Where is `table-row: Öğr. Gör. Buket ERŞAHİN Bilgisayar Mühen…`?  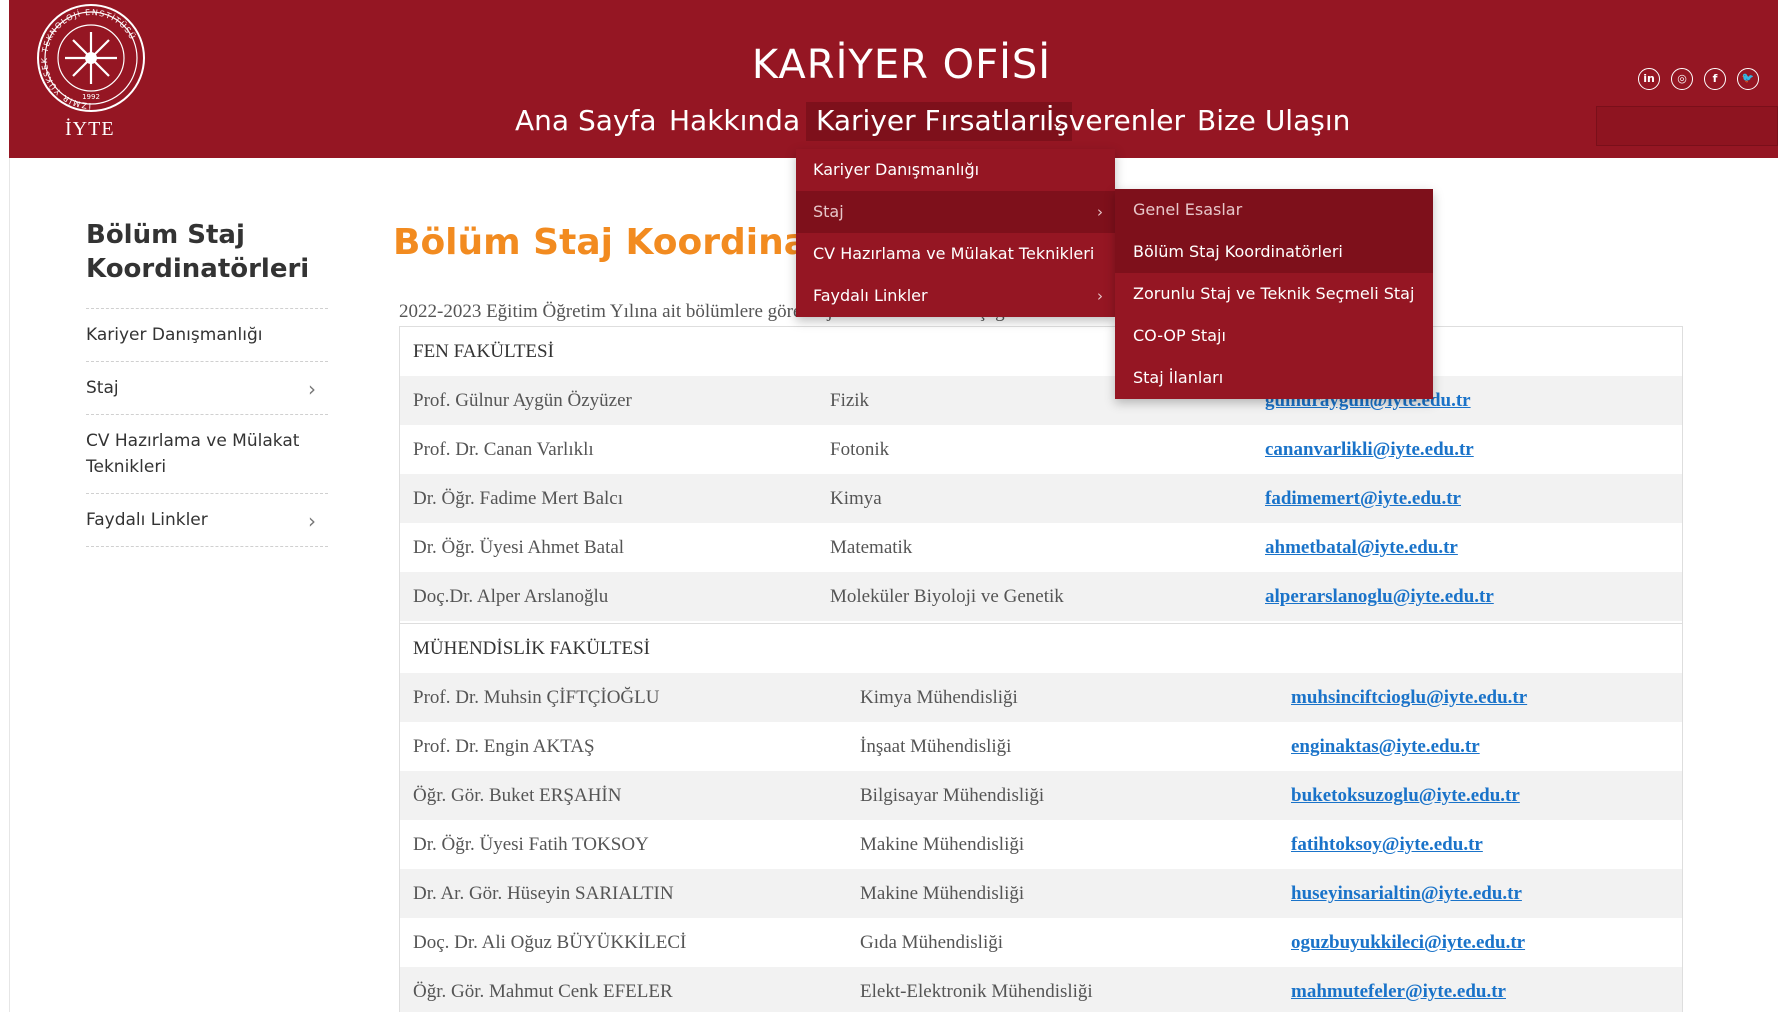
table-row: Öğr. Gör. Buket ERŞAHİN Bilgisayar Mühen… is located at coordinates (1041, 795).